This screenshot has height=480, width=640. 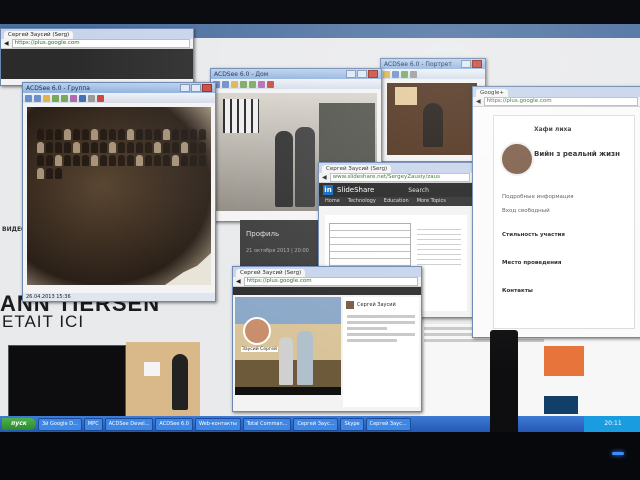 I want to click on save-icon, so click(x=82, y=98).